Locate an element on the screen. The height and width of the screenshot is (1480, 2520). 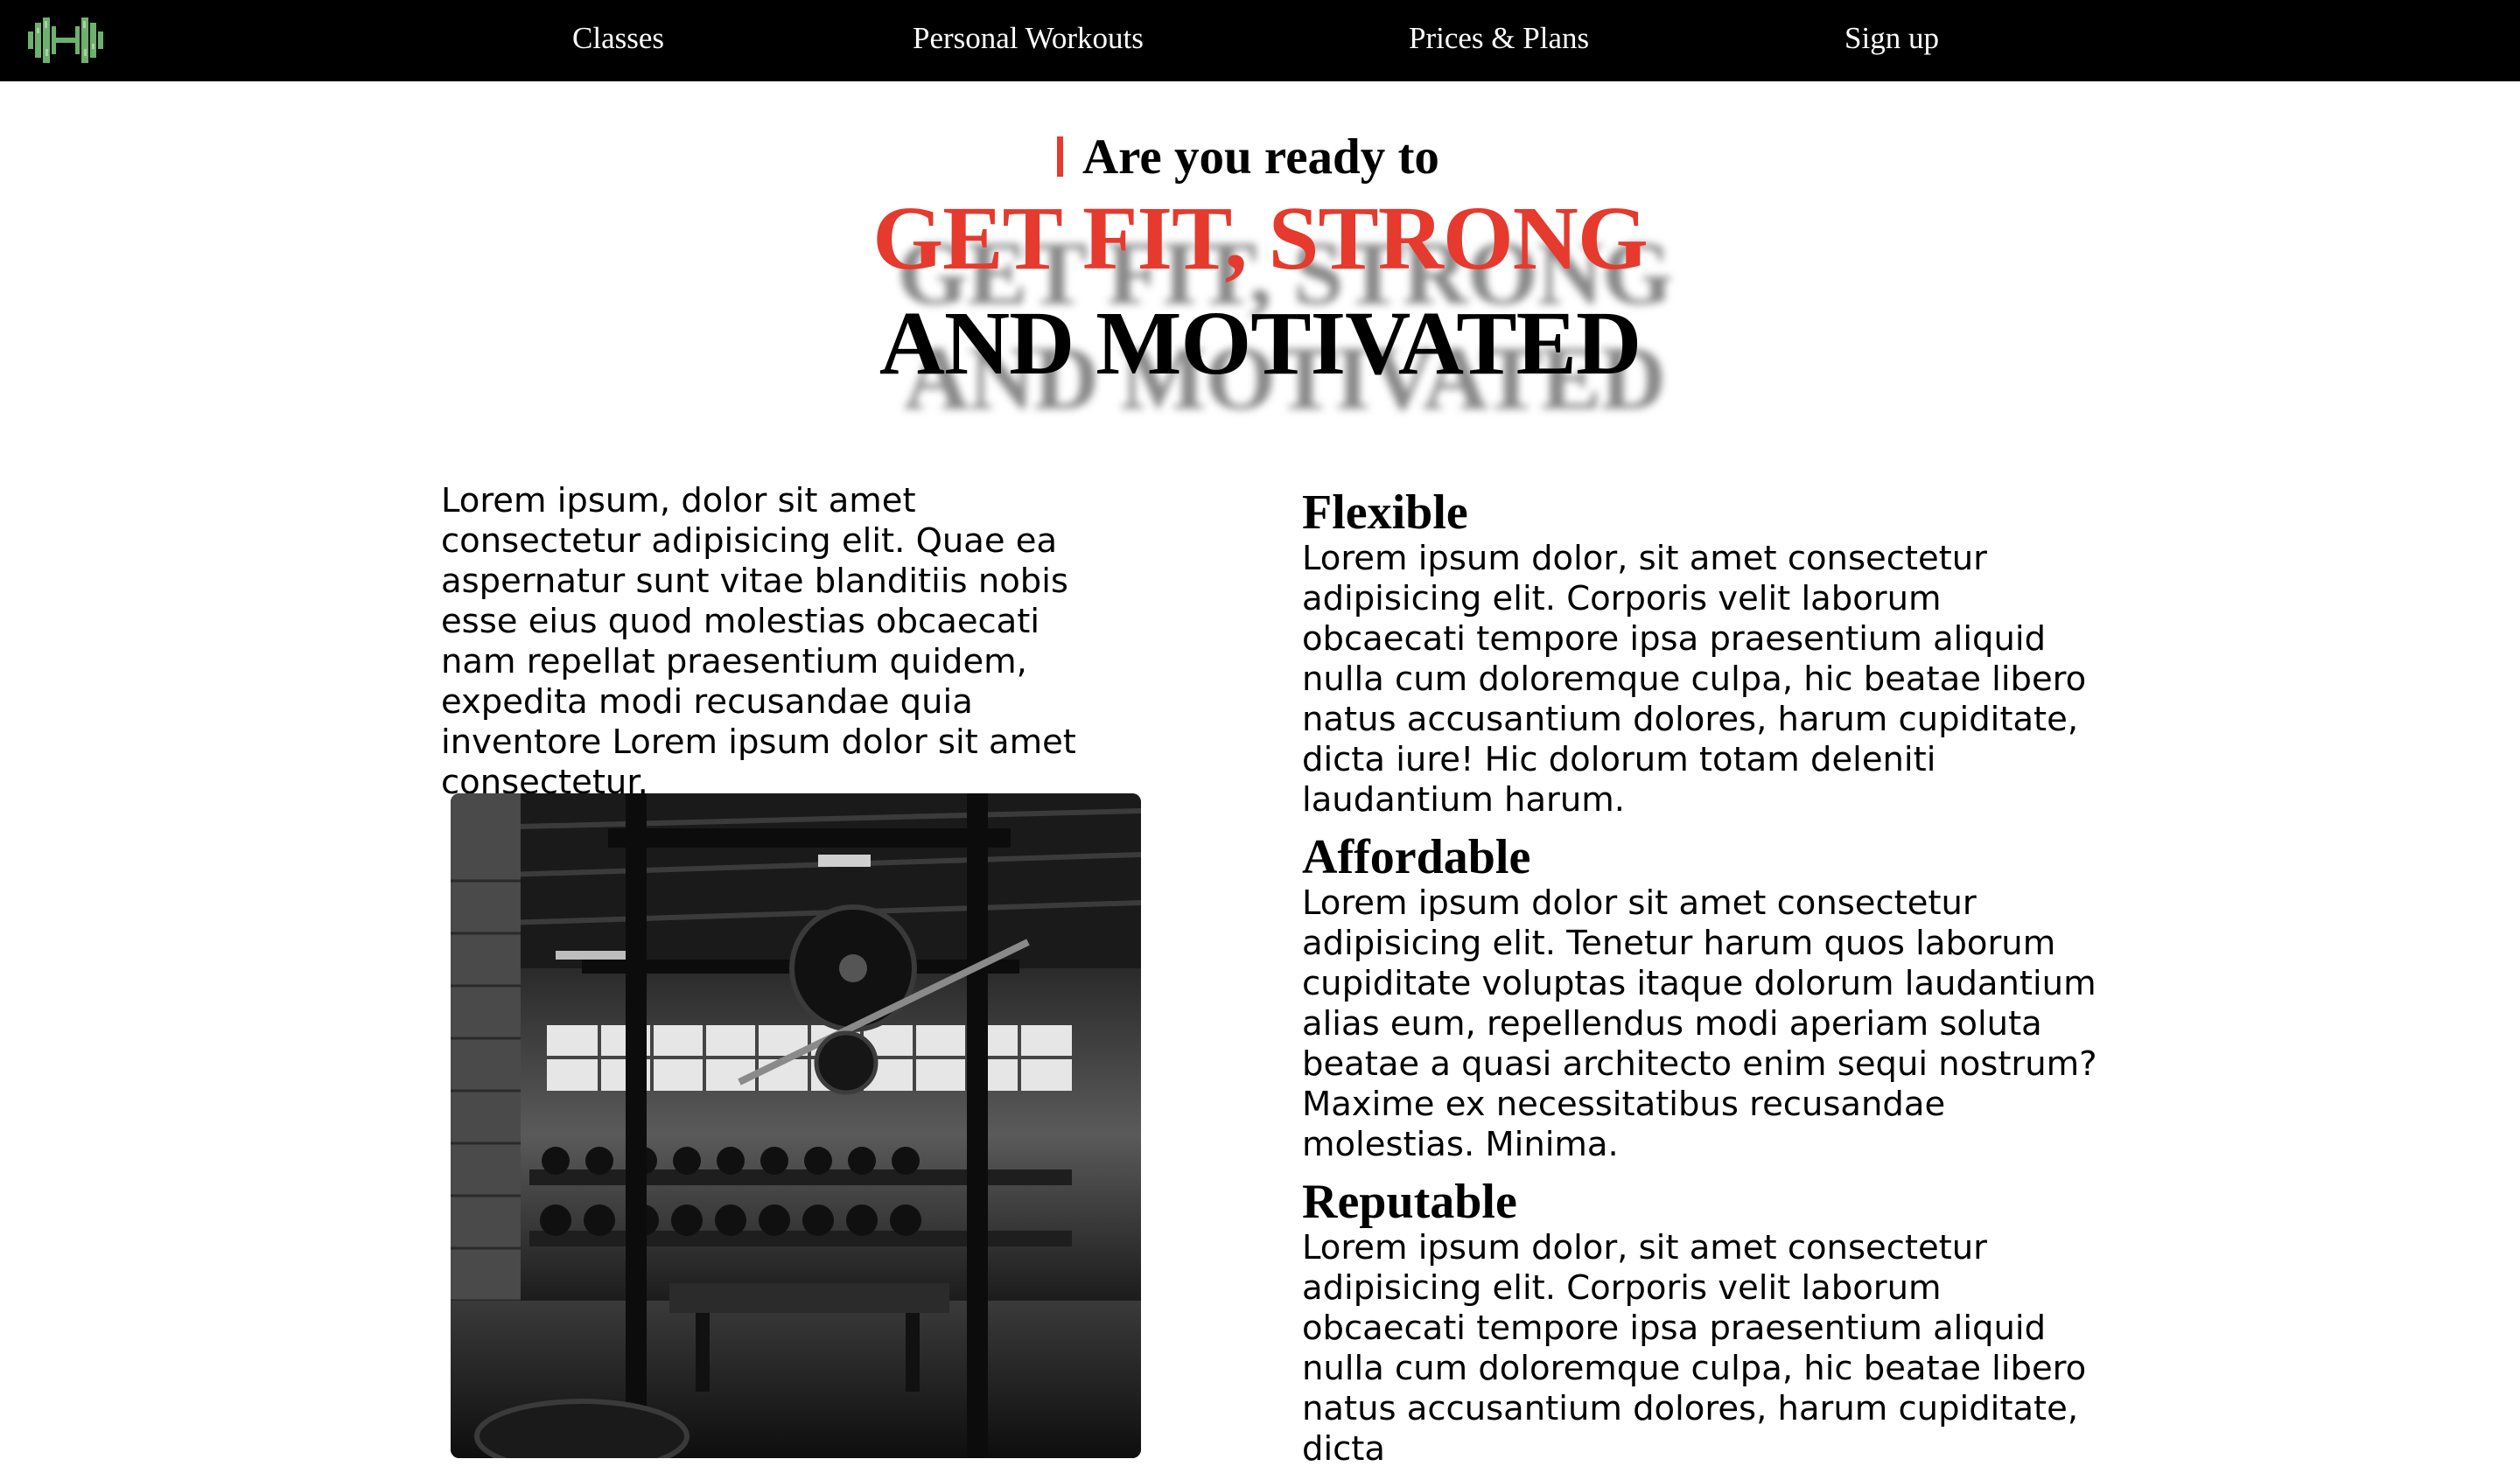
nav-link-personal-workouts: Personal Workouts is located at coordinates (1028, 38).